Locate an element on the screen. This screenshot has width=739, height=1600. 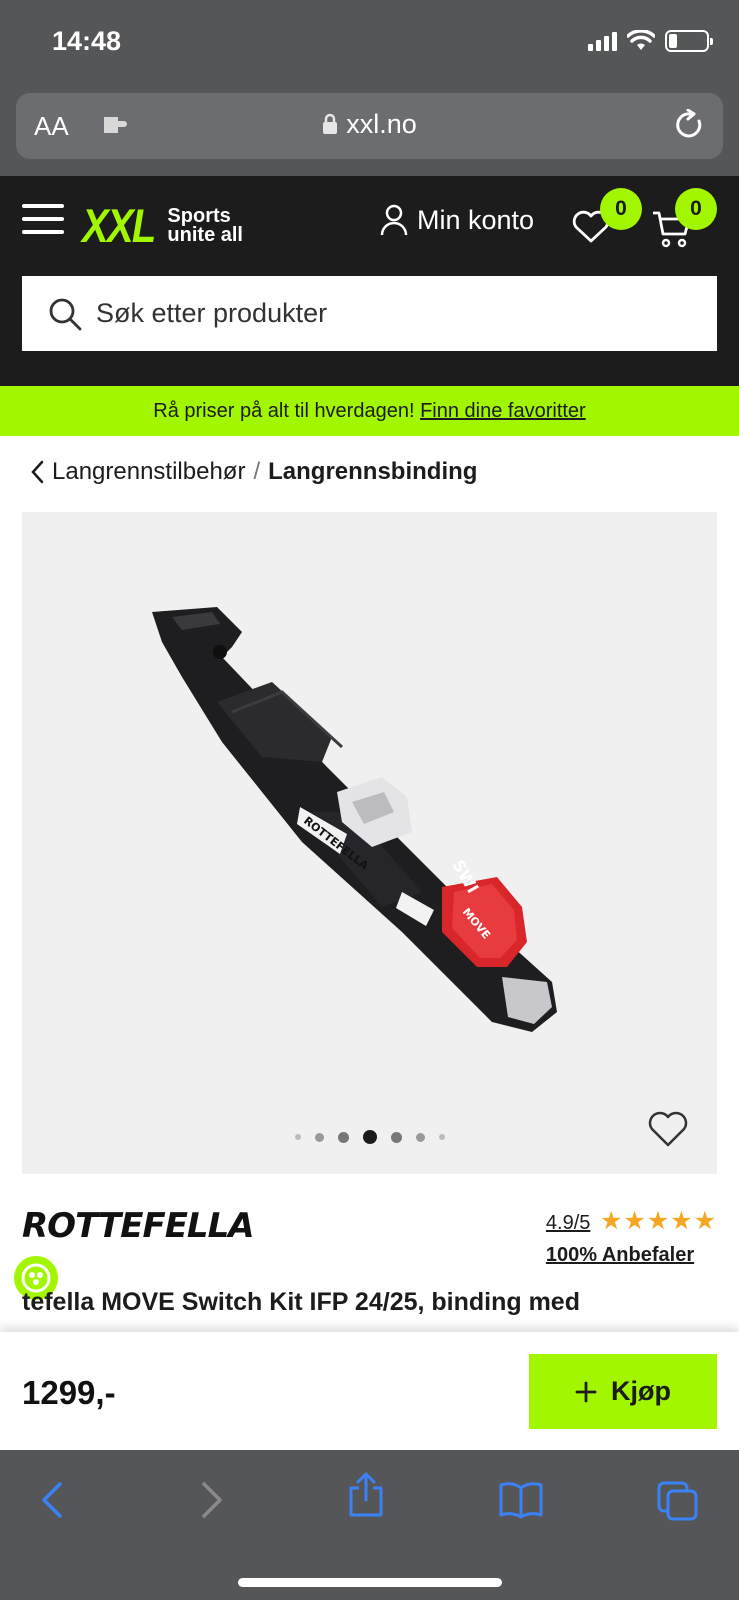
share-icon is located at coordinates (366, 1495).